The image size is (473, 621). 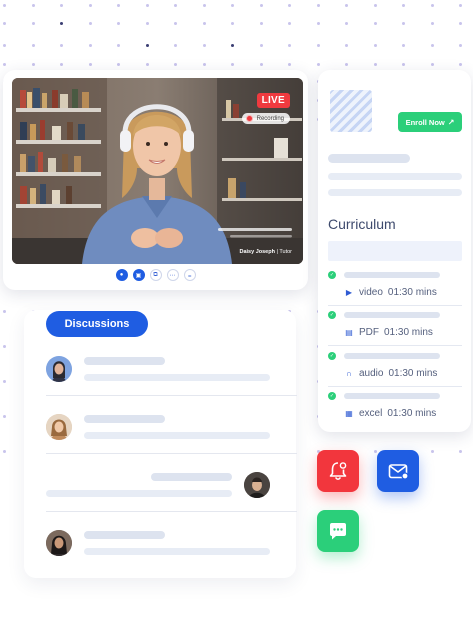 I want to click on lesson-item: ✓ ▶ video 01:30 mins, so click(x=395, y=291).